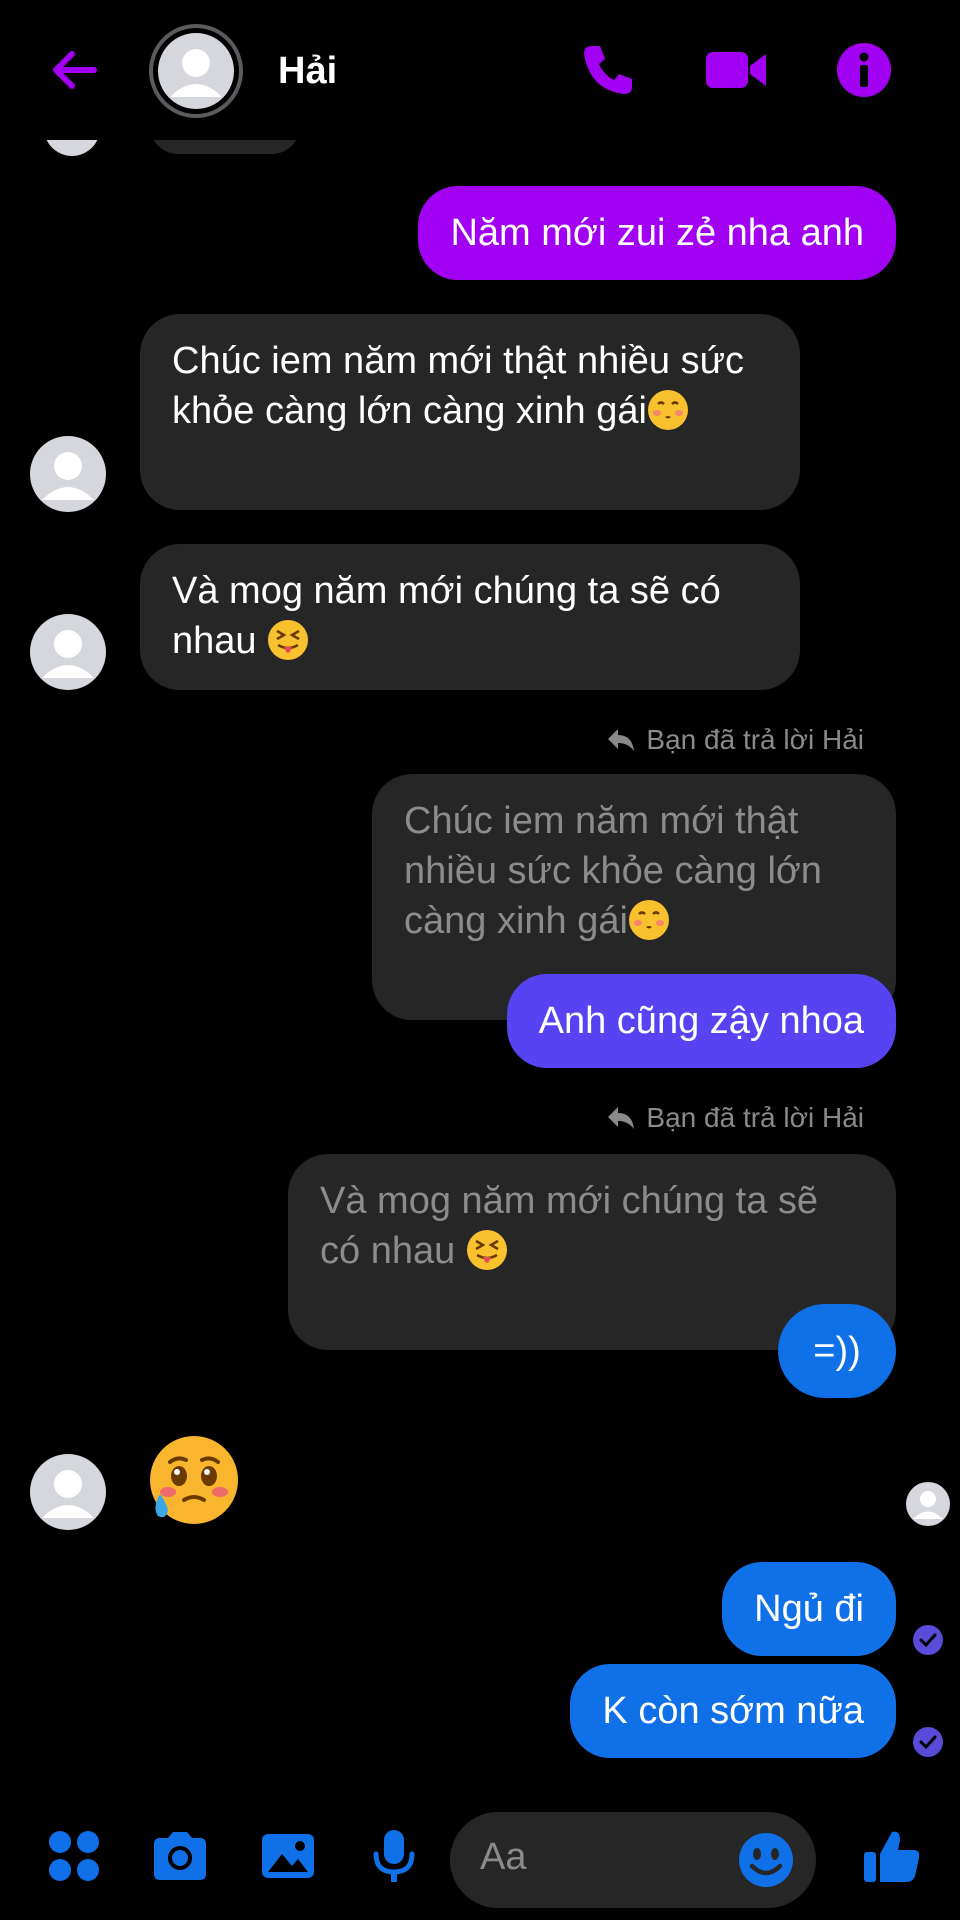 This screenshot has width=960, height=1920. What do you see at coordinates (892, 1856) in the screenshot?
I see `thumbs-up-icon` at bounding box center [892, 1856].